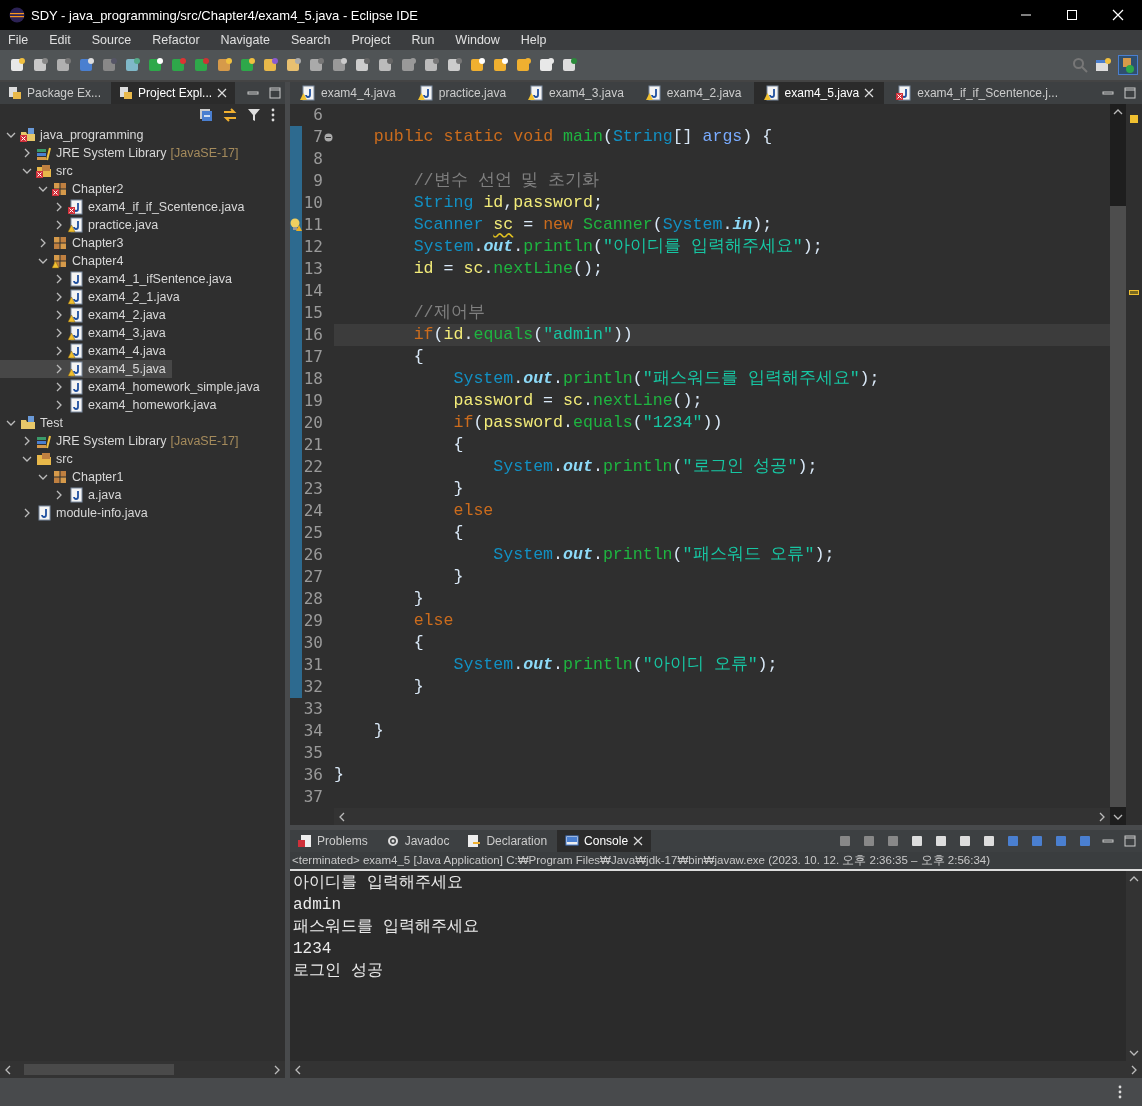 The width and height of the screenshot is (1142, 1106). What do you see at coordinates (125, 207) in the screenshot?
I see `tree-item: exam4_if_if_Scentence.java` at bounding box center [125, 207].